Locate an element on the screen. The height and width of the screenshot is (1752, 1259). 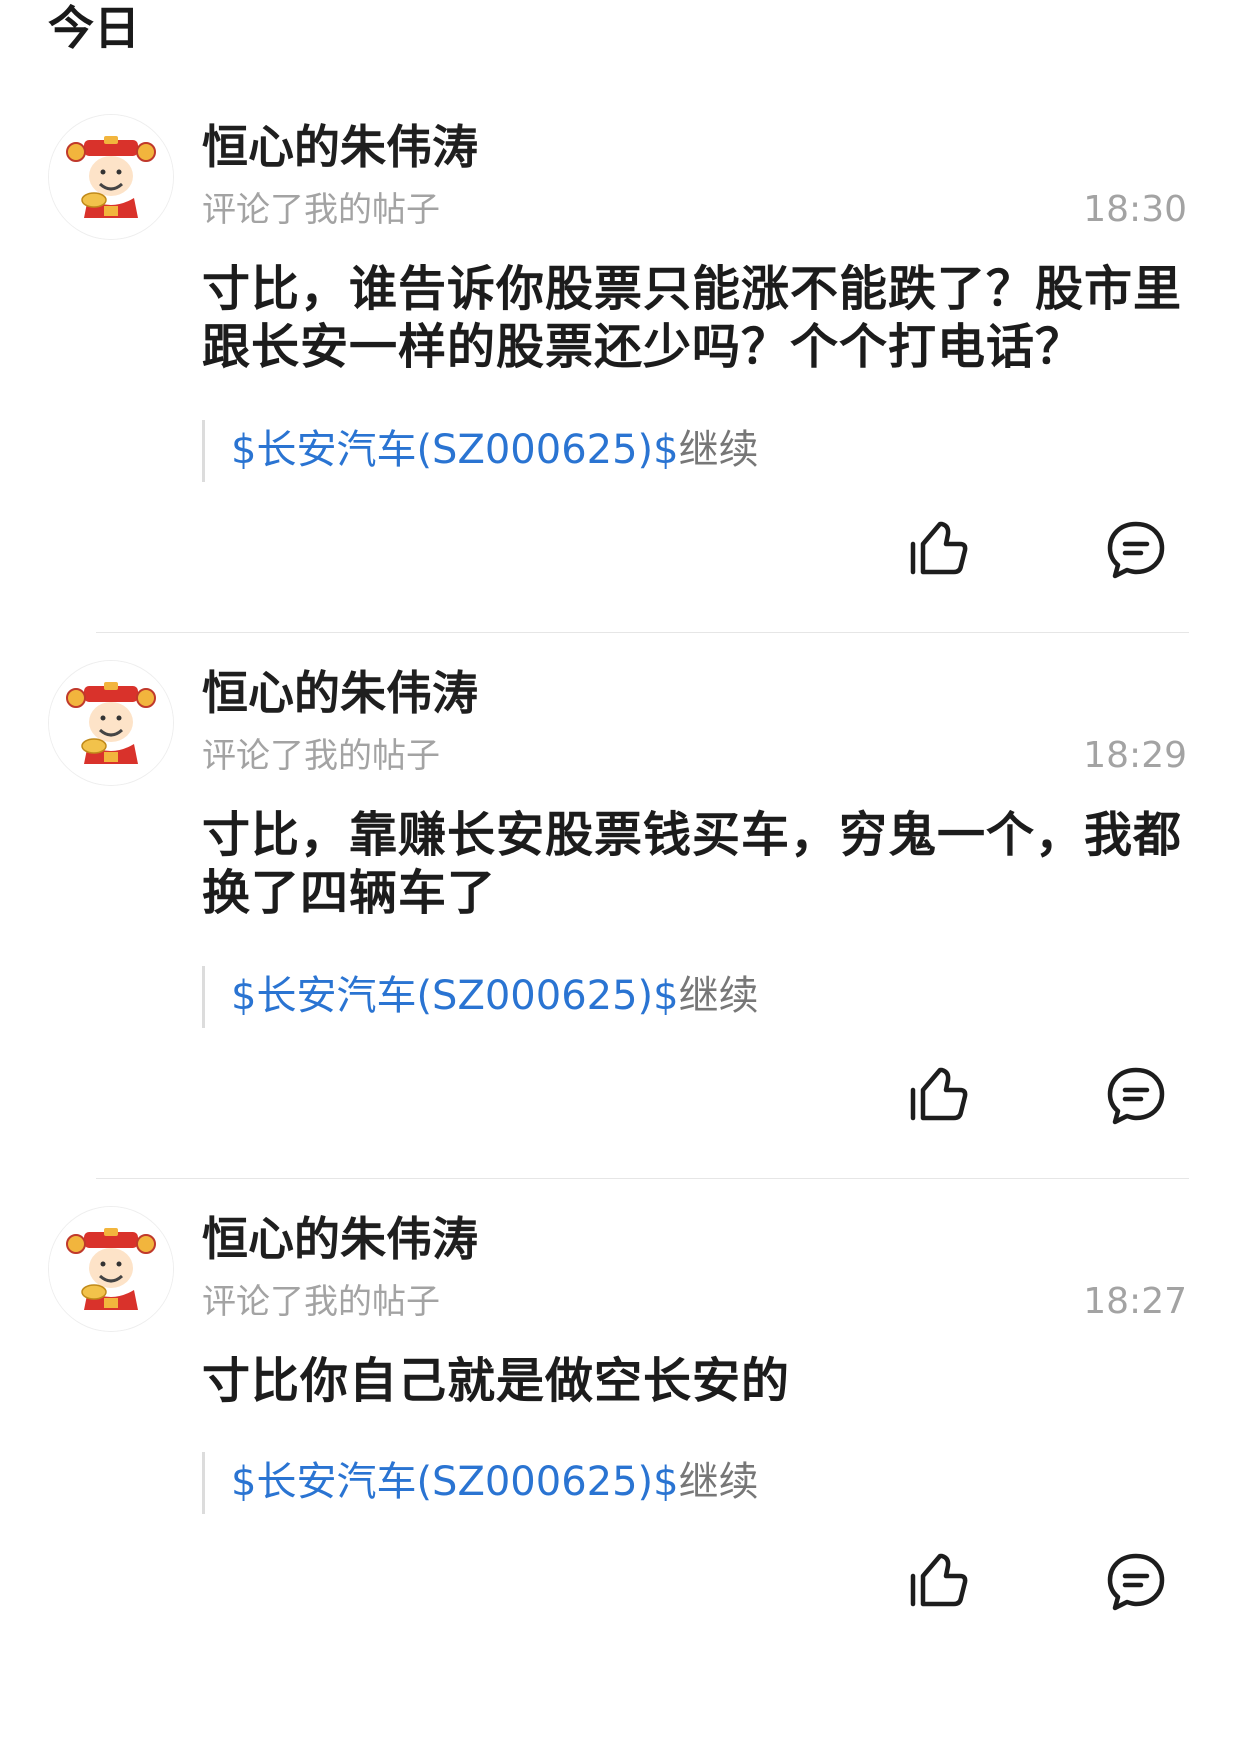
timestamp: 18:30 is located at coordinates (1135, 209).